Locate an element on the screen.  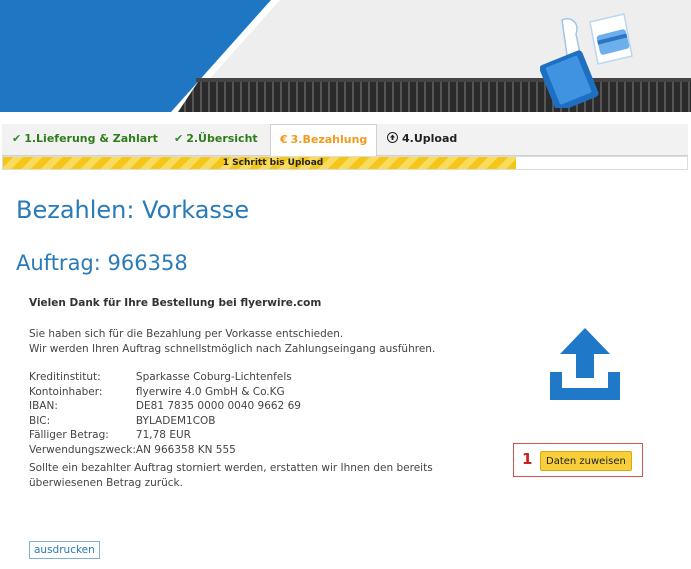
bank-value: 71,78 EUR is located at coordinates (163, 435).